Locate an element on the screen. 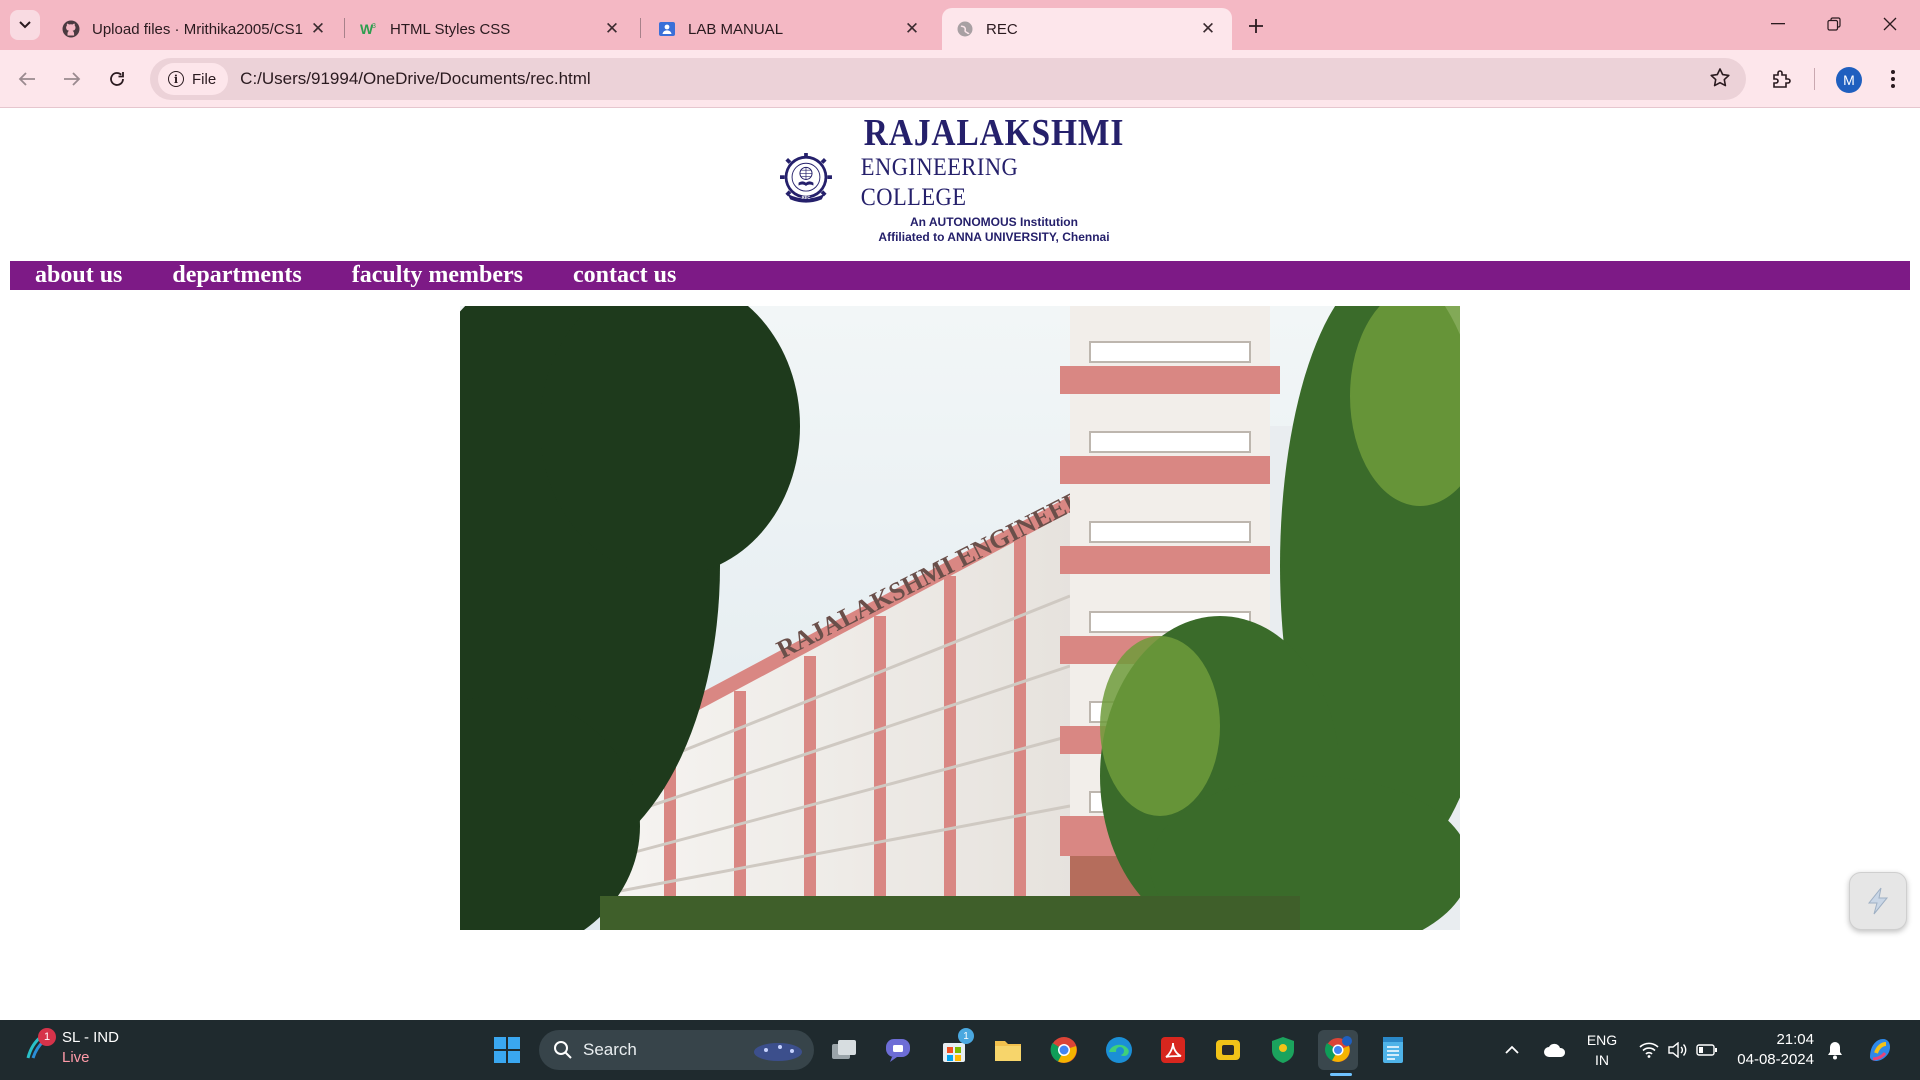 Image resolution: width=1920 pixels, height=1080 pixels. teams-chat-button is located at coordinates (898, 1050).